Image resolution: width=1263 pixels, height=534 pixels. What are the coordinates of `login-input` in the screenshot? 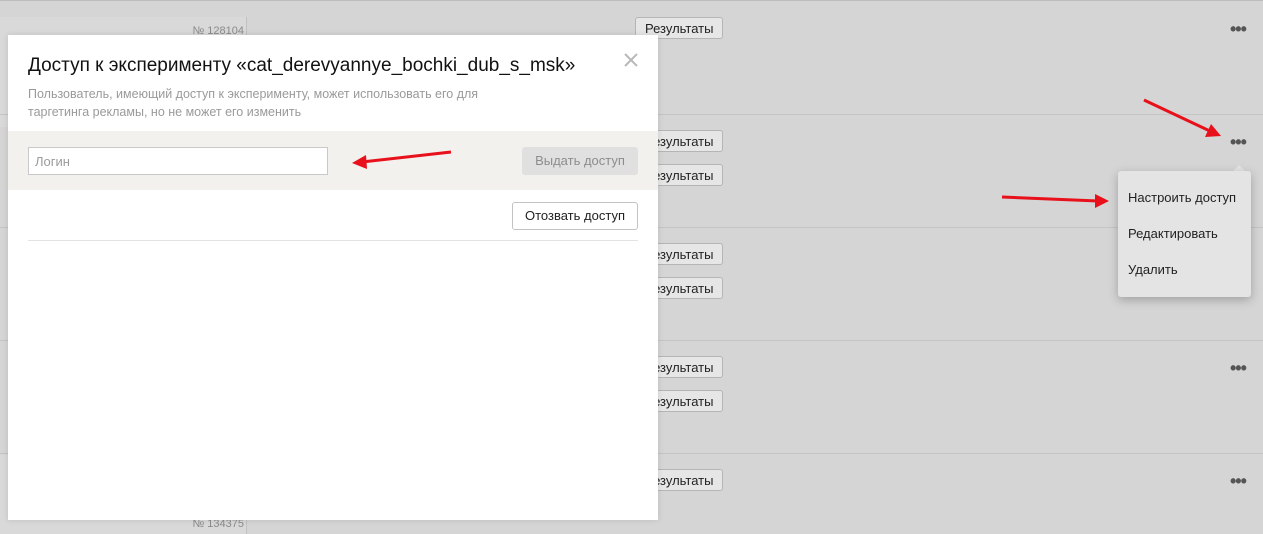 It's located at (178, 161).